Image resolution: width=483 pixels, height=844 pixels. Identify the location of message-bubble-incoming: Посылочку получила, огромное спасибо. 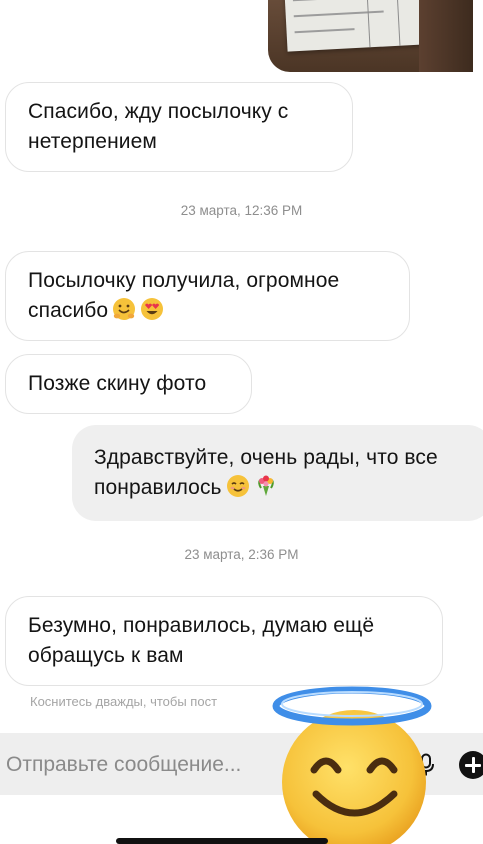
(207, 296).